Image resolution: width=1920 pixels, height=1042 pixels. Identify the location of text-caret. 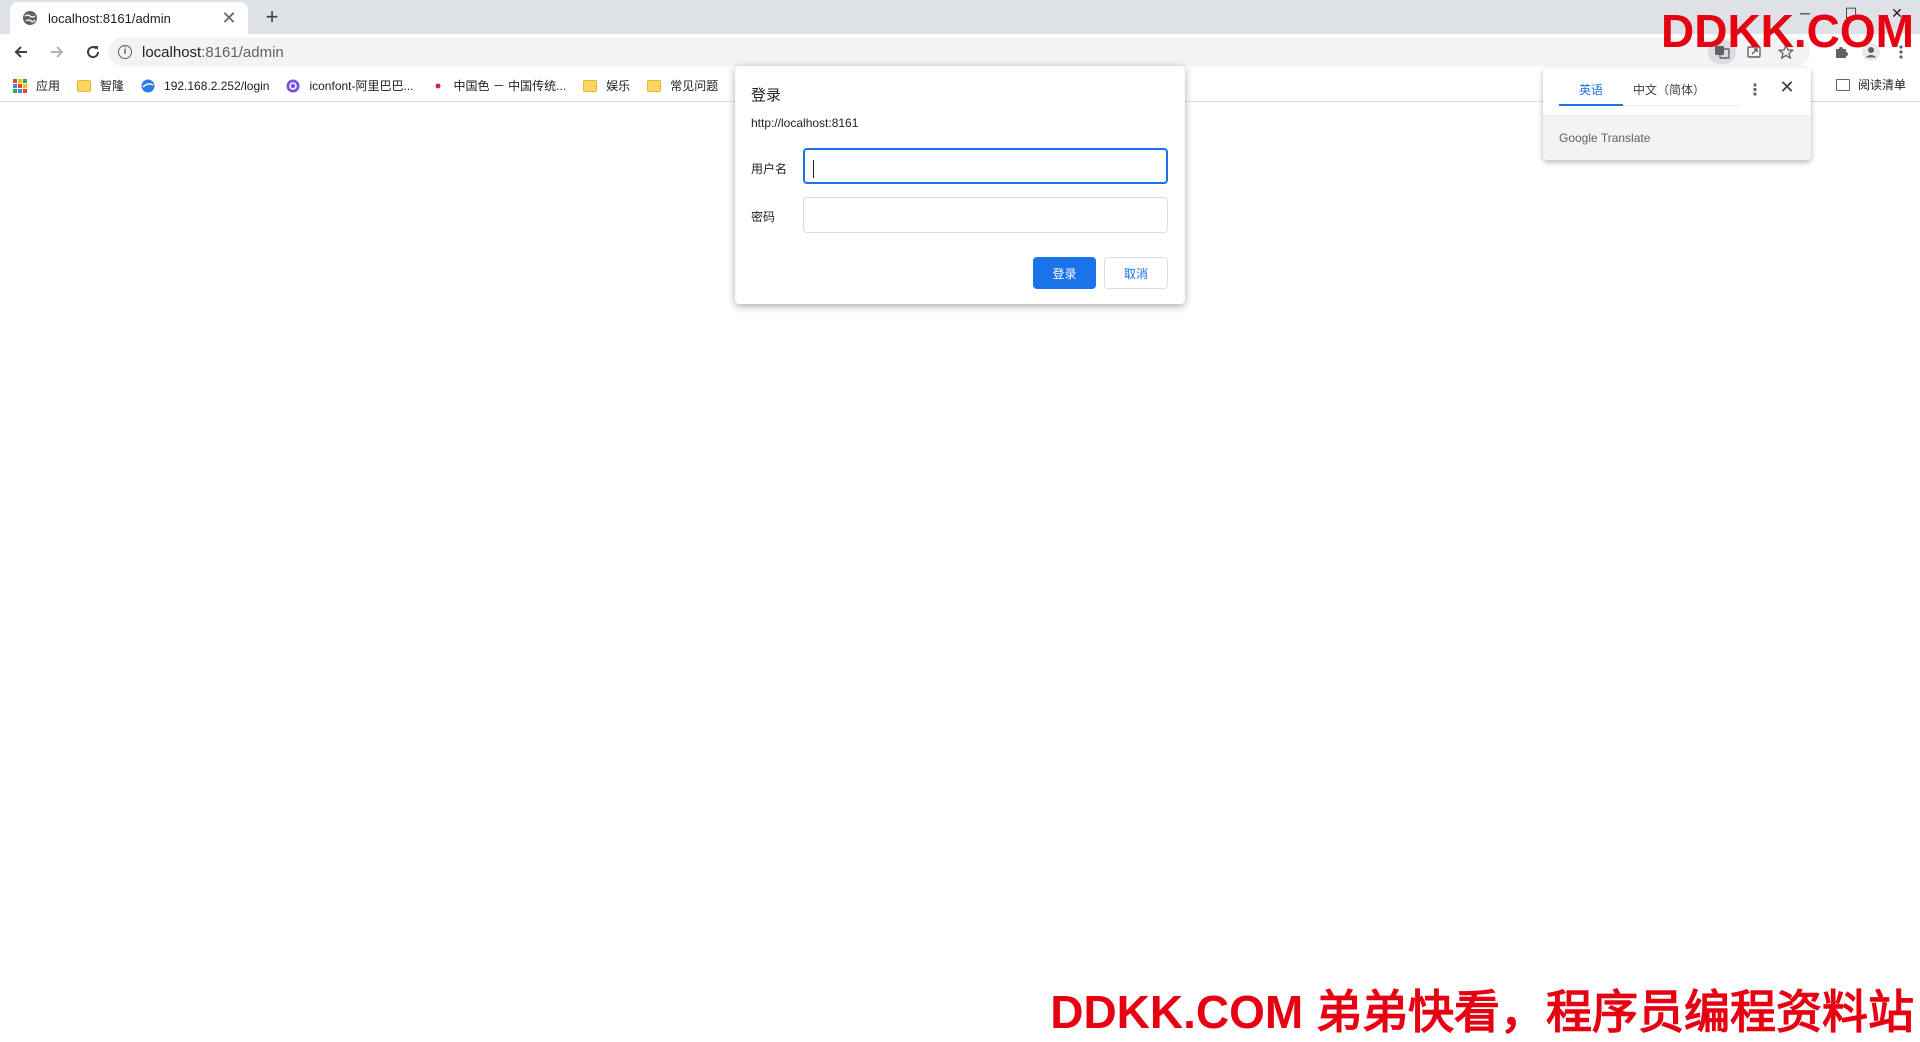
(813, 169).